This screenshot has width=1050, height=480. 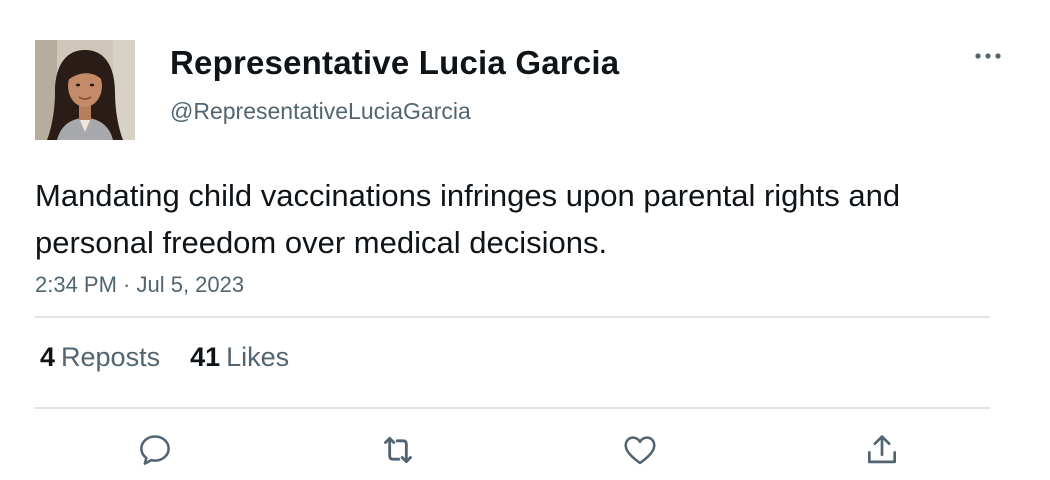 I want to click on heart-icon, so click(x=640, y=450).